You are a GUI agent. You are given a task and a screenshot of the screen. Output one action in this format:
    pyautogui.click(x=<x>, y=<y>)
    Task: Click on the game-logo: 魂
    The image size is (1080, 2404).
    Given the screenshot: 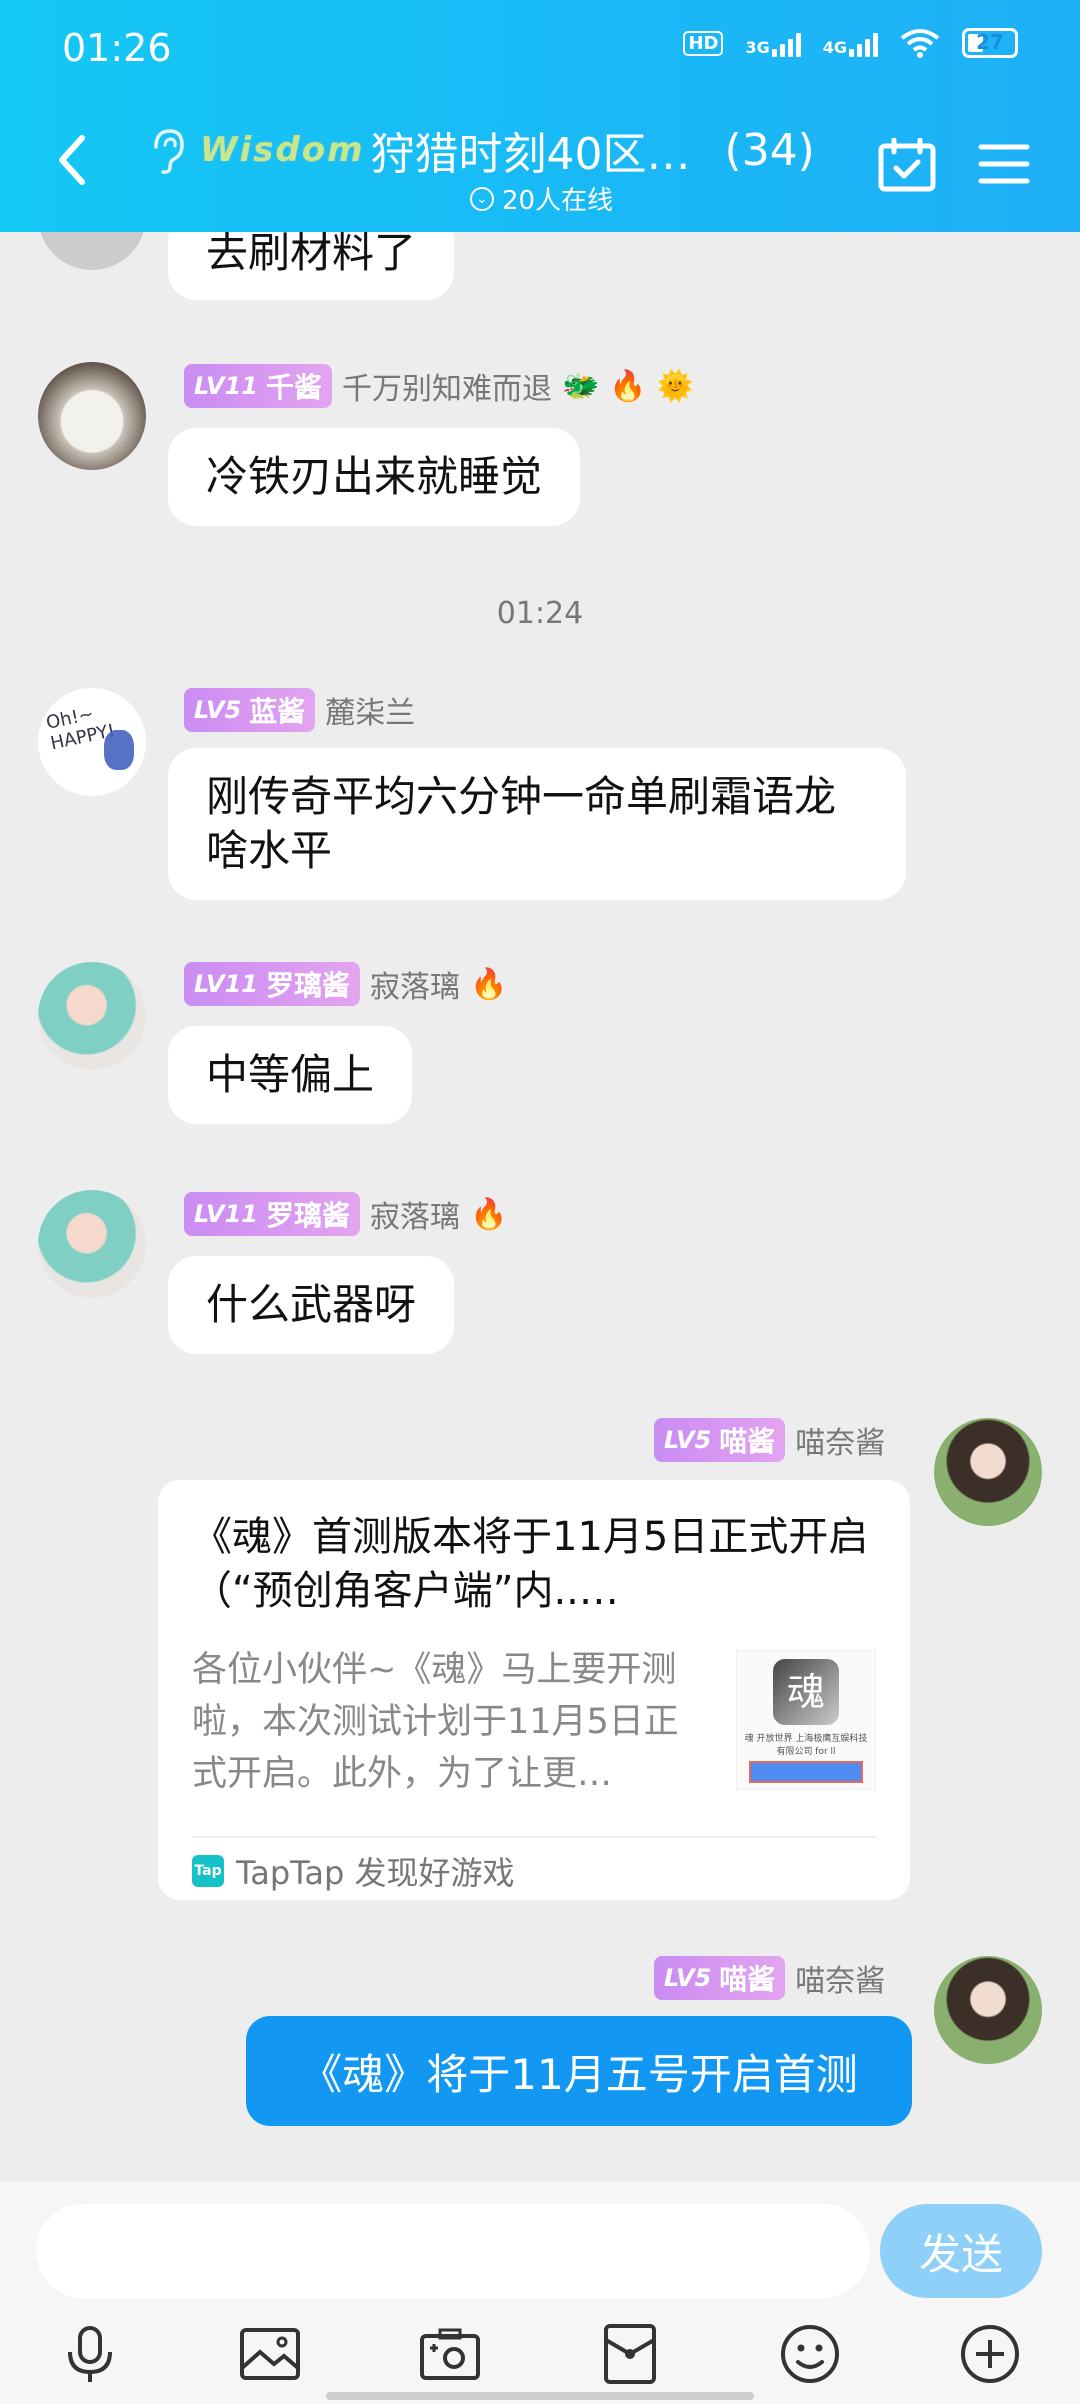 What is the action you would take?
    pyautogui.click(x=806, y=1692)
    